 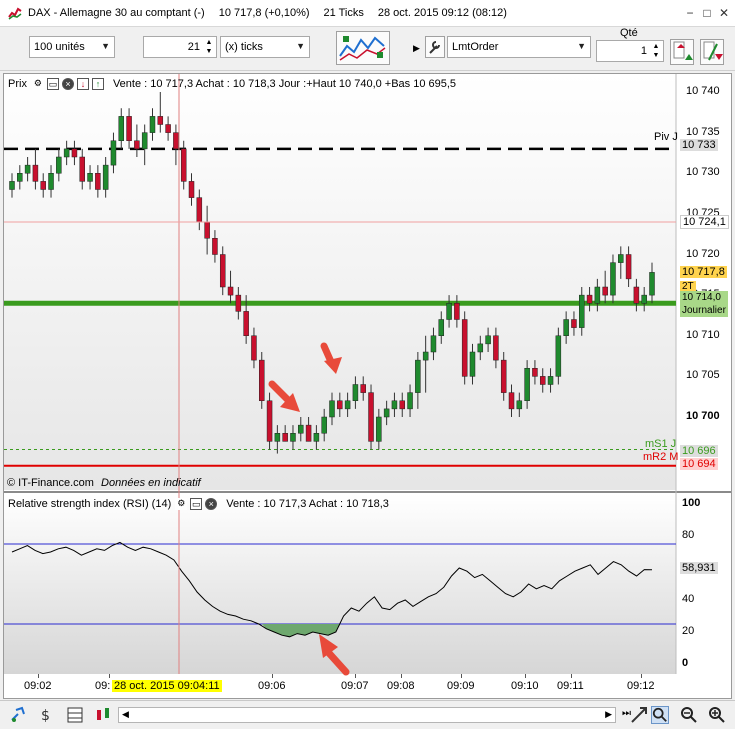 I want to click on close-button: ✕, so click(x=724, y=13).